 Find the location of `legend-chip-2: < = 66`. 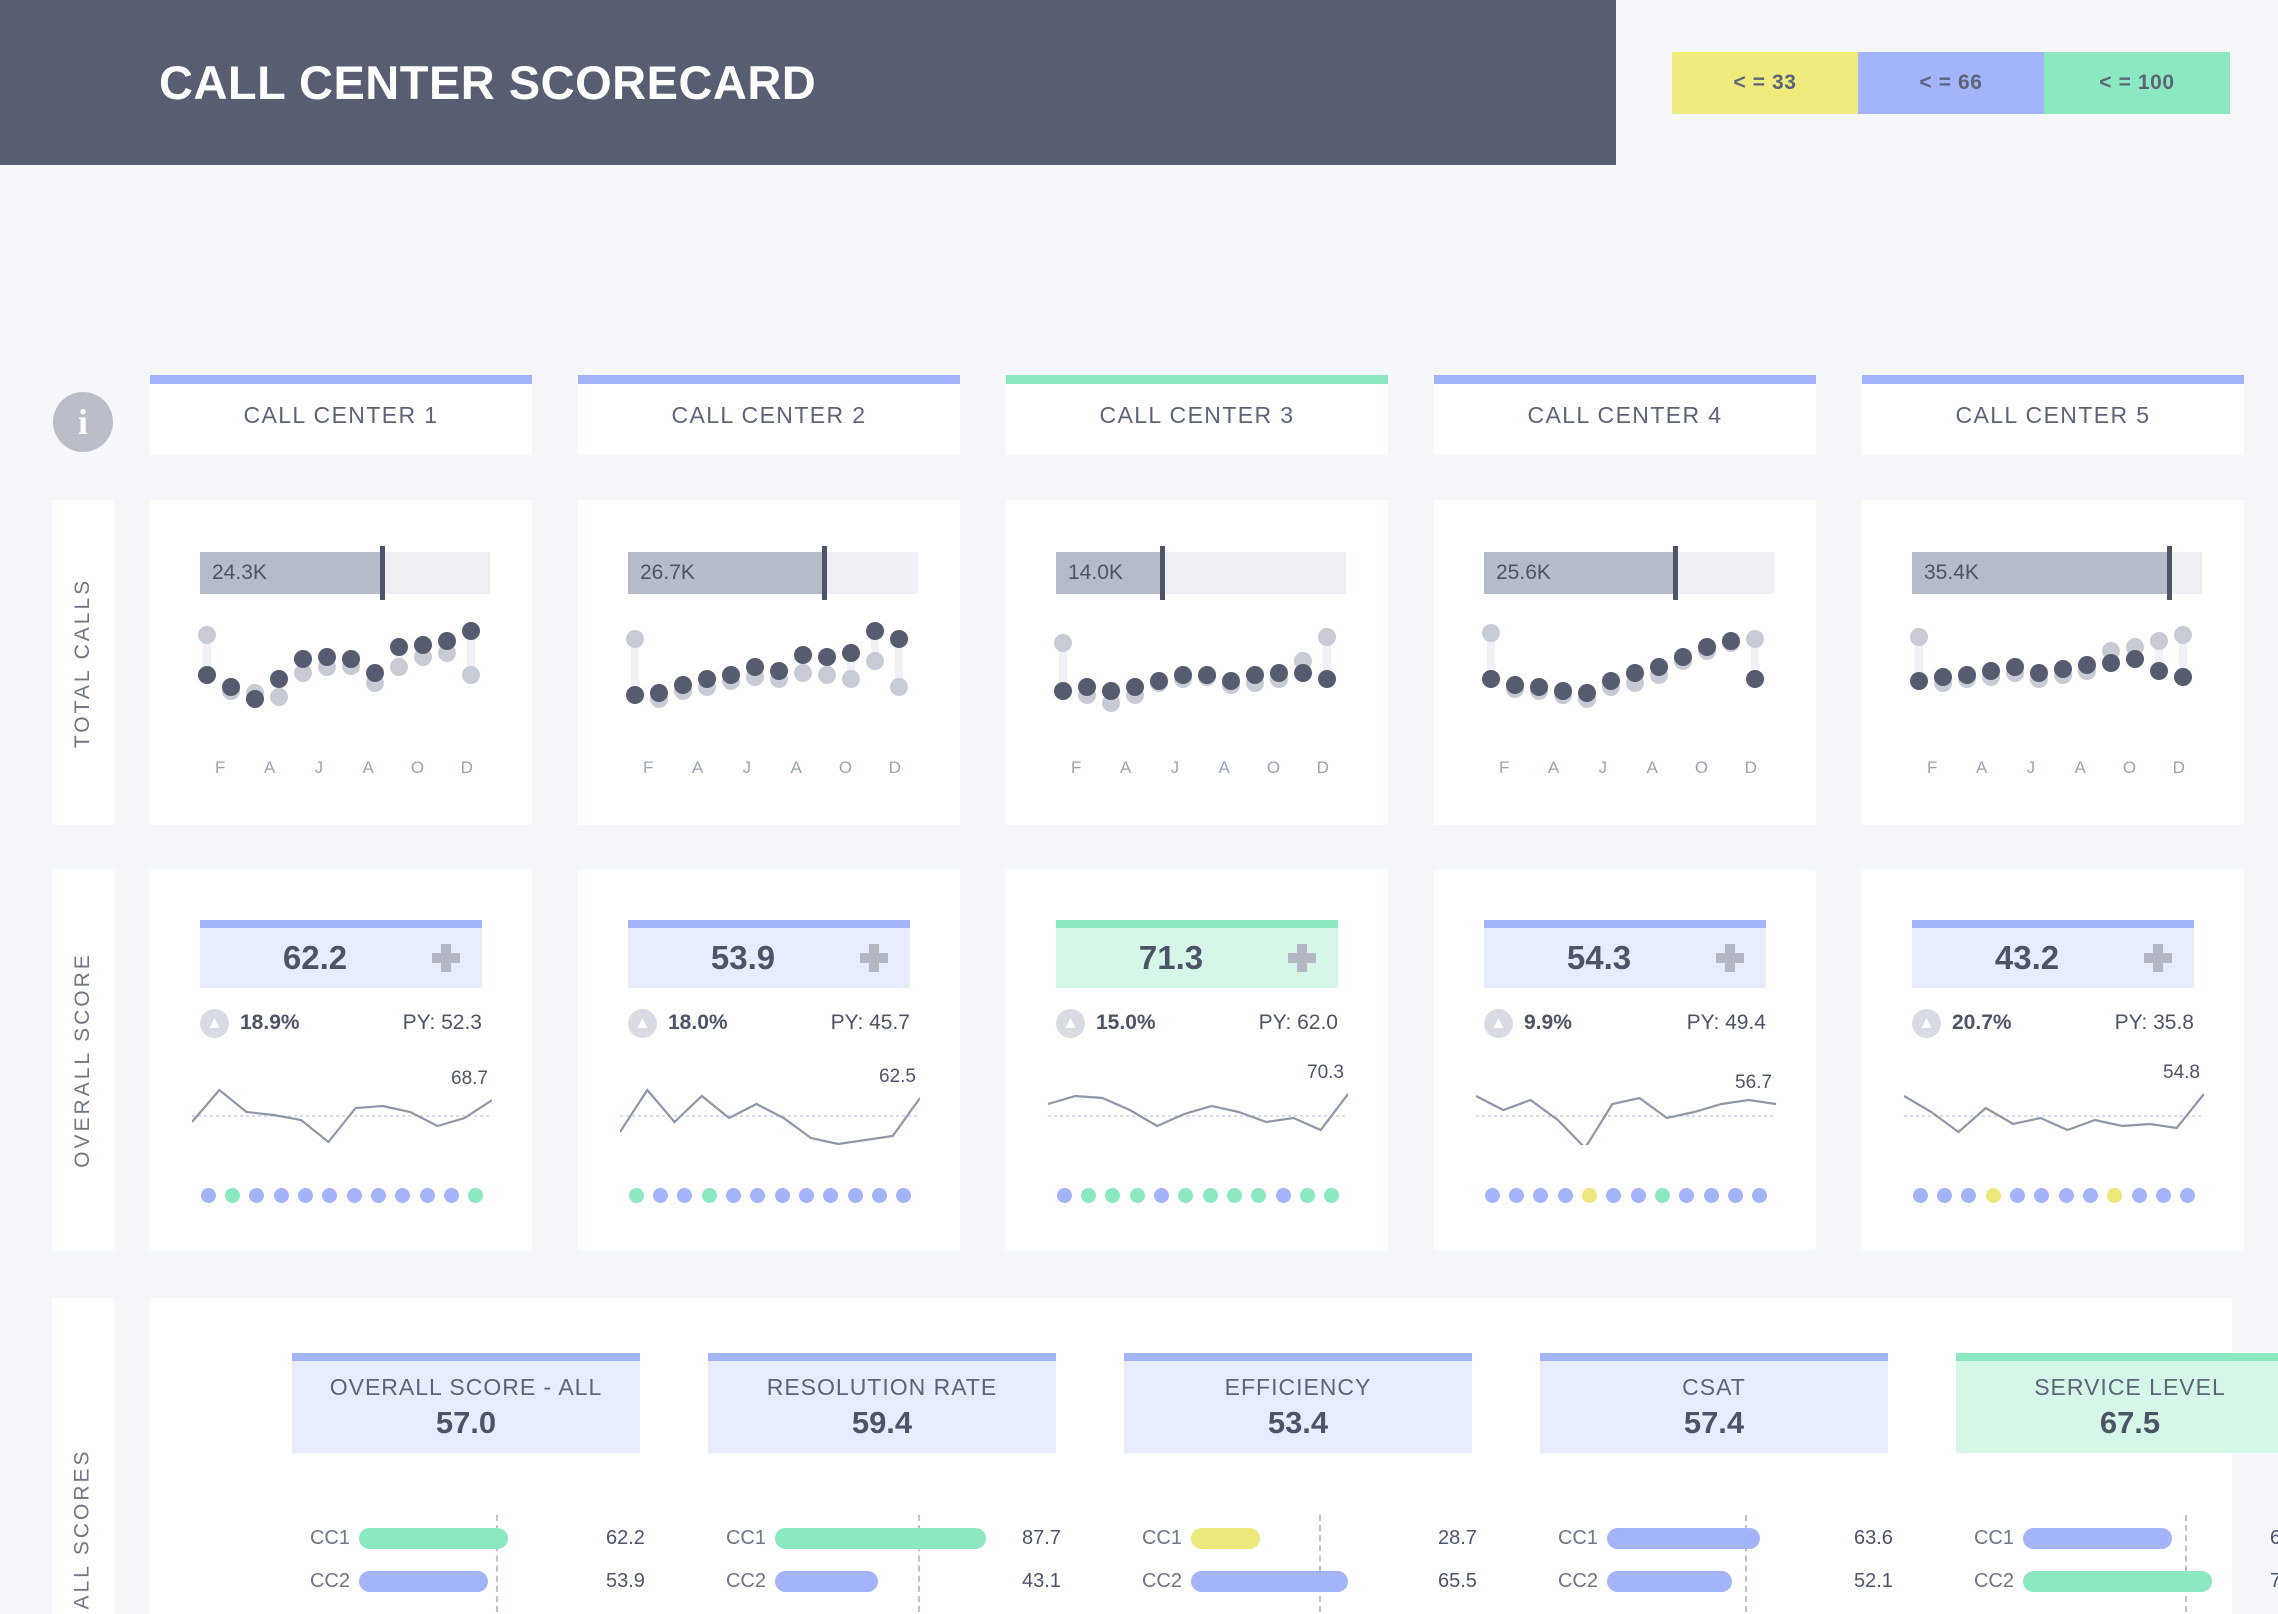

legend-chip-2: < = 66 is located at coordinates (1951, 83).